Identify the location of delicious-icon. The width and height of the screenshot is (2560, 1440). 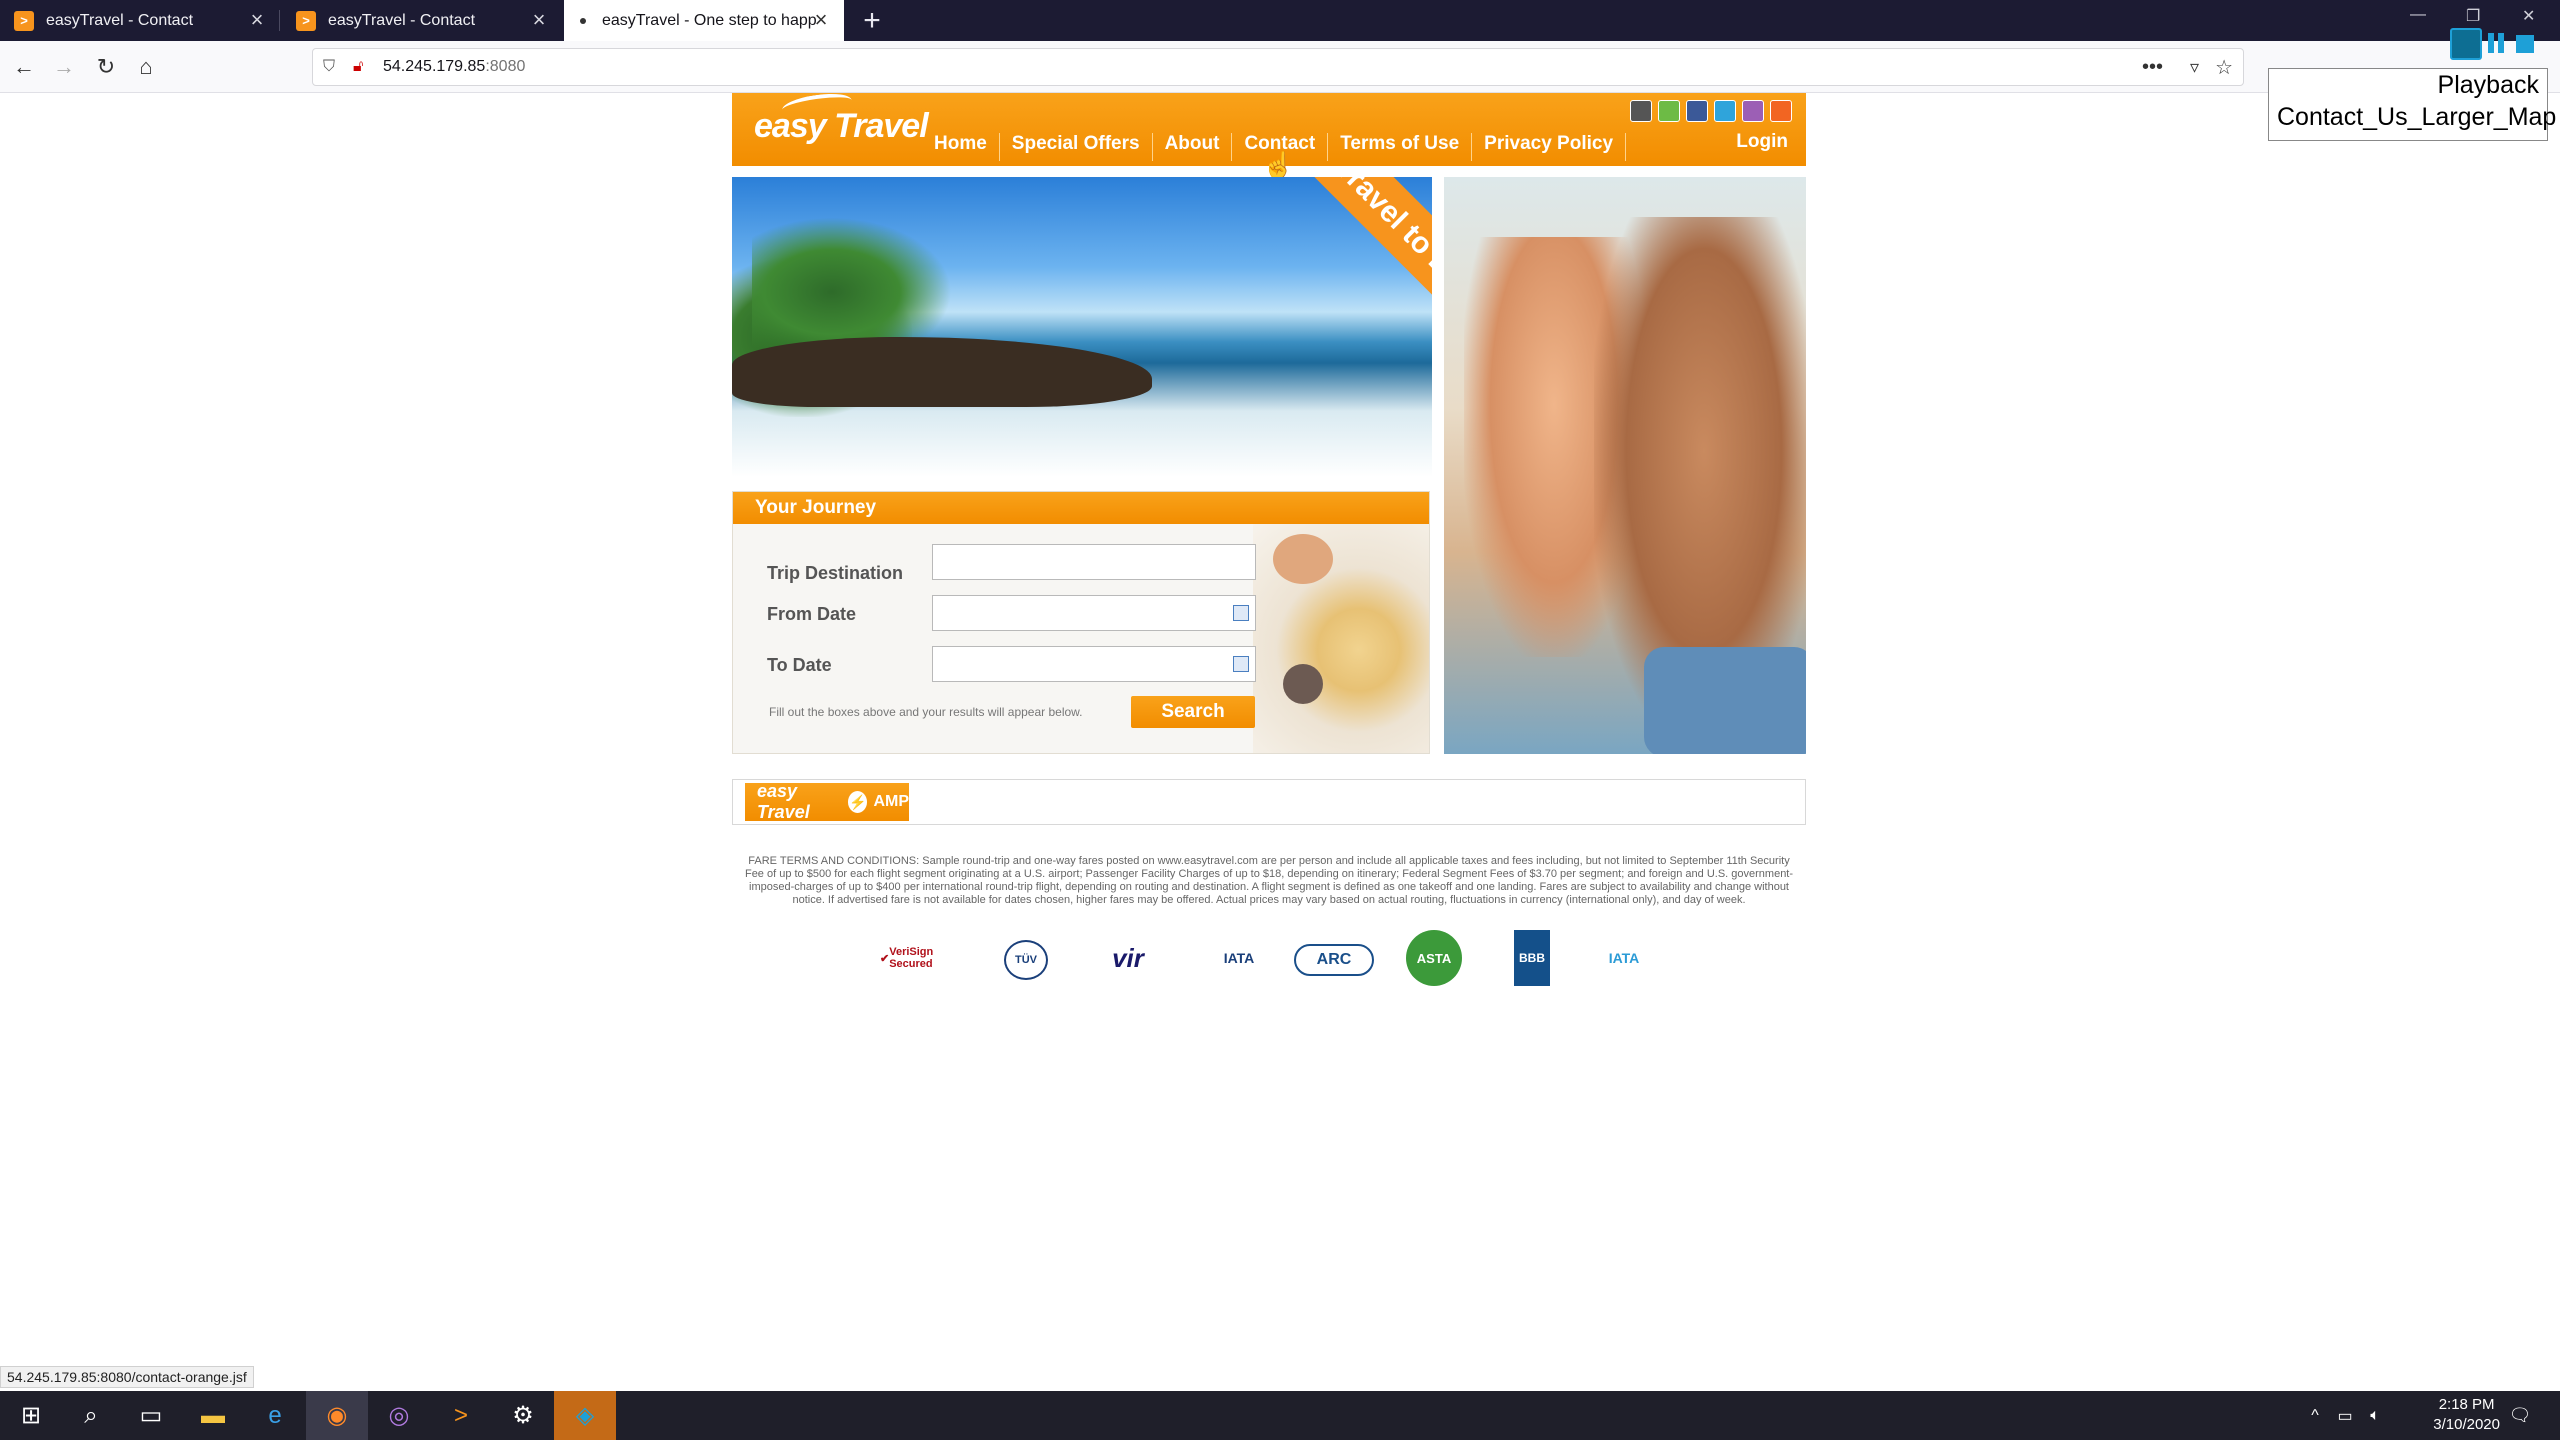
(1669, 111).